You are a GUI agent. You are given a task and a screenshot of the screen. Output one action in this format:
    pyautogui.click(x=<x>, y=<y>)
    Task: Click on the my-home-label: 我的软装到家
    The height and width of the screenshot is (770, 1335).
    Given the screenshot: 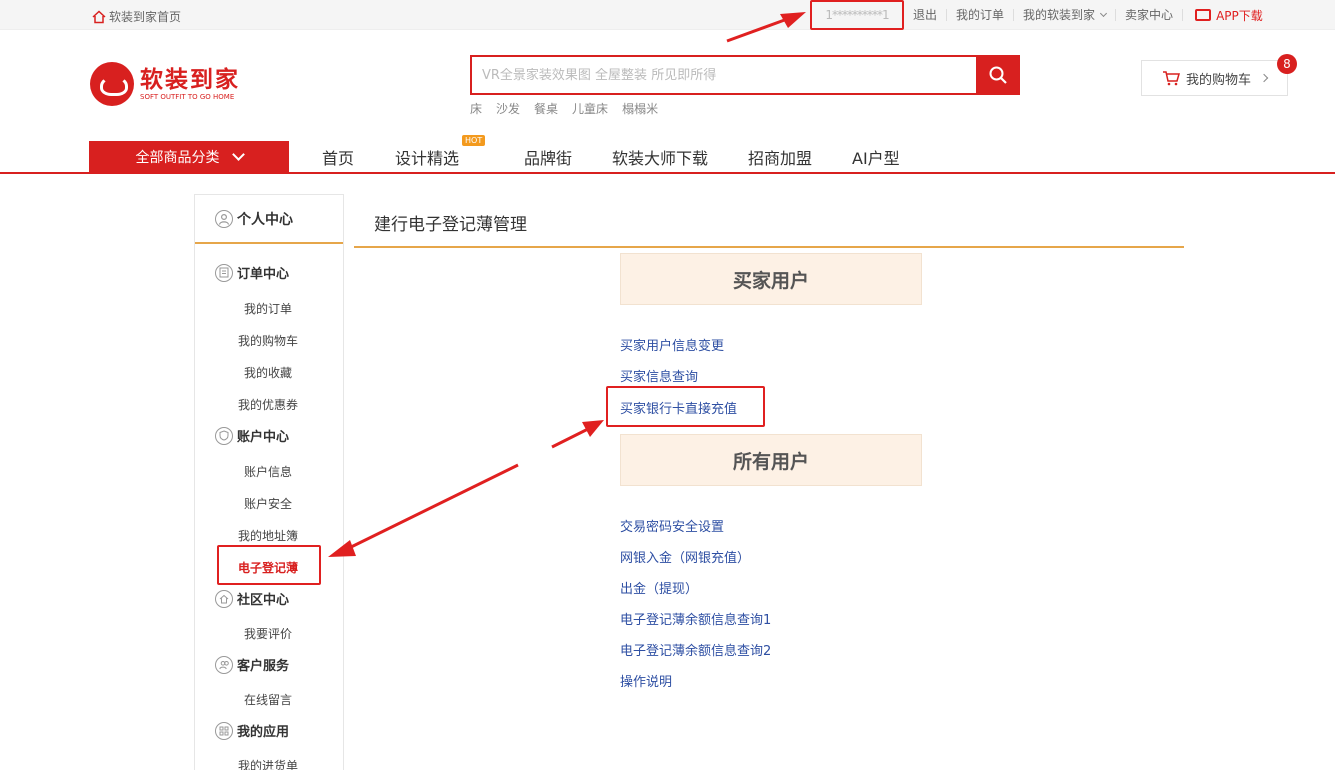 What is the action you would take?
    pyautogui.click(x=1059, y=15)
    